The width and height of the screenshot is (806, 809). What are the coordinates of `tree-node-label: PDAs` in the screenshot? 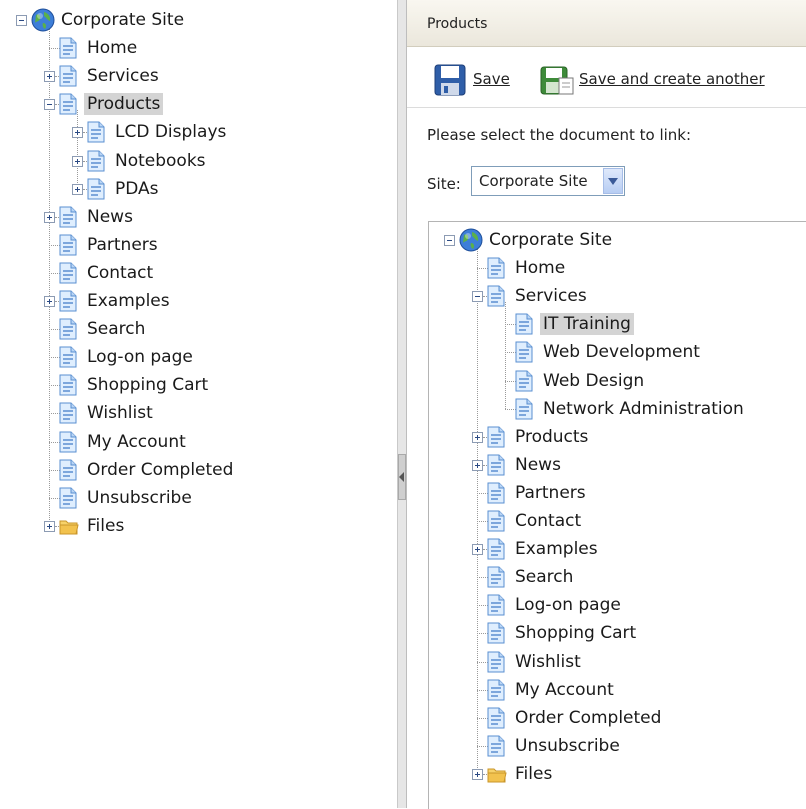 It's located at (137, 189).